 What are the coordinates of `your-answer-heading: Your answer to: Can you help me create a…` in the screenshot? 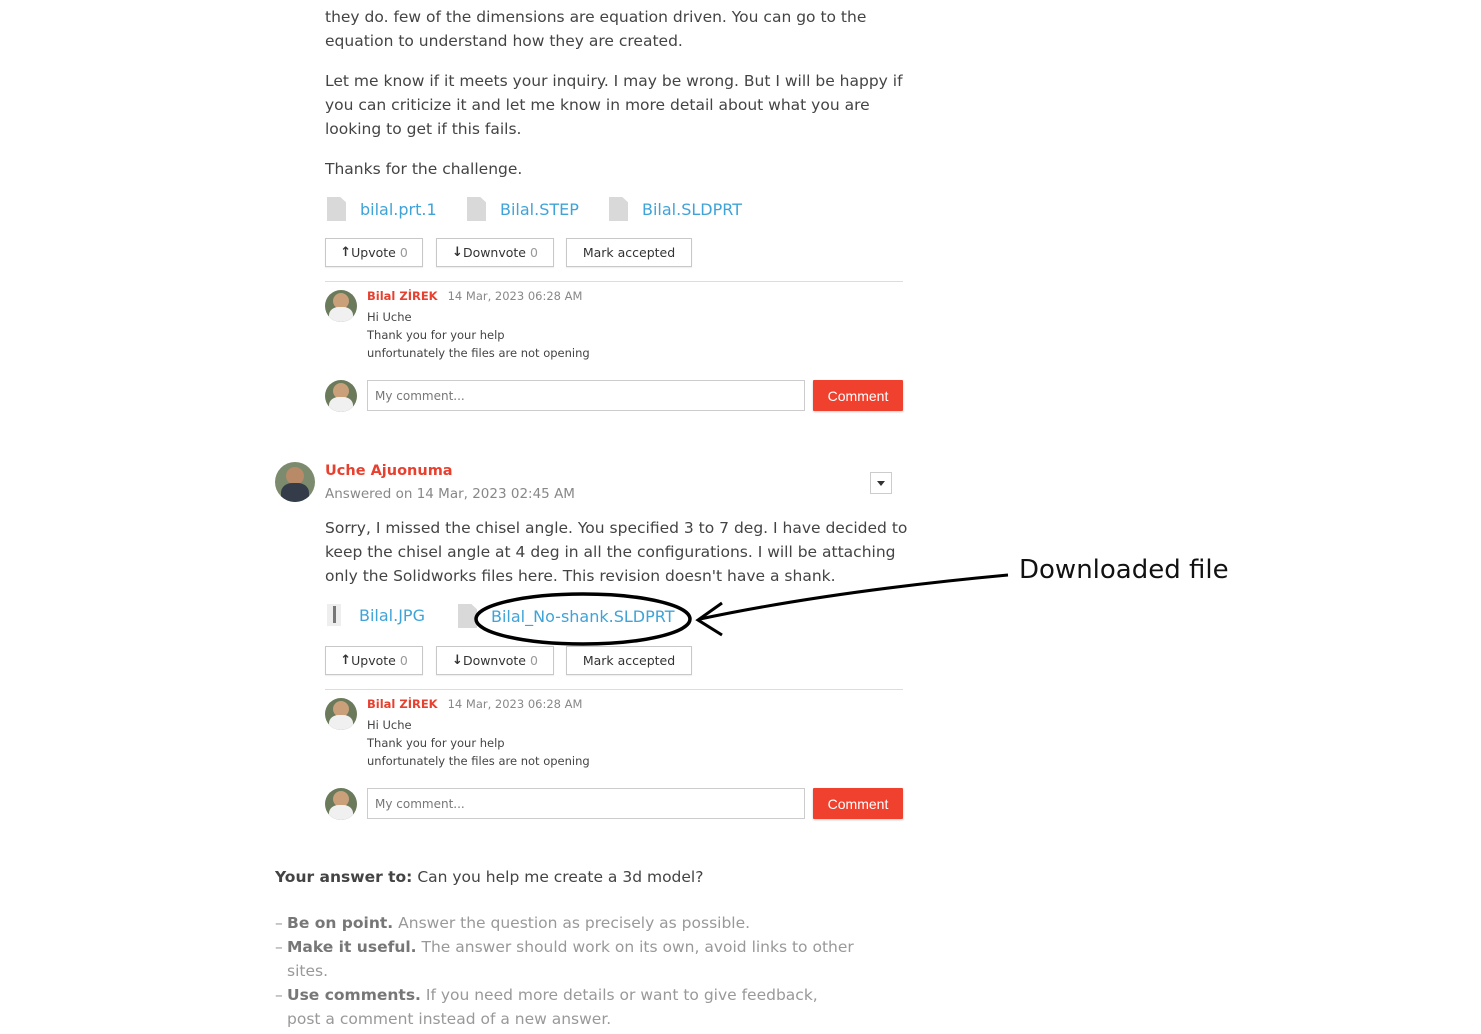 It's located at (489, 877).